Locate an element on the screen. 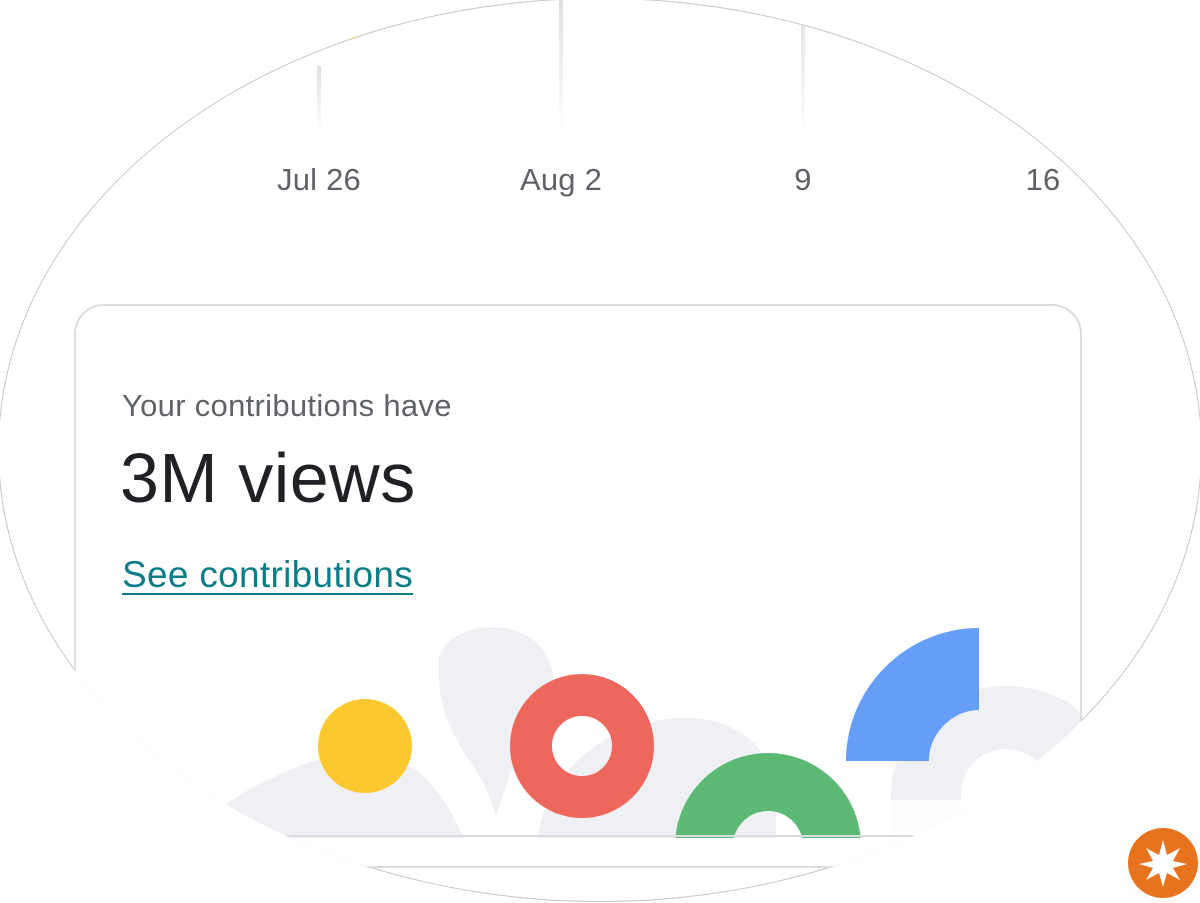  x-tick-label: 9 is located at coordinates (803, 179).